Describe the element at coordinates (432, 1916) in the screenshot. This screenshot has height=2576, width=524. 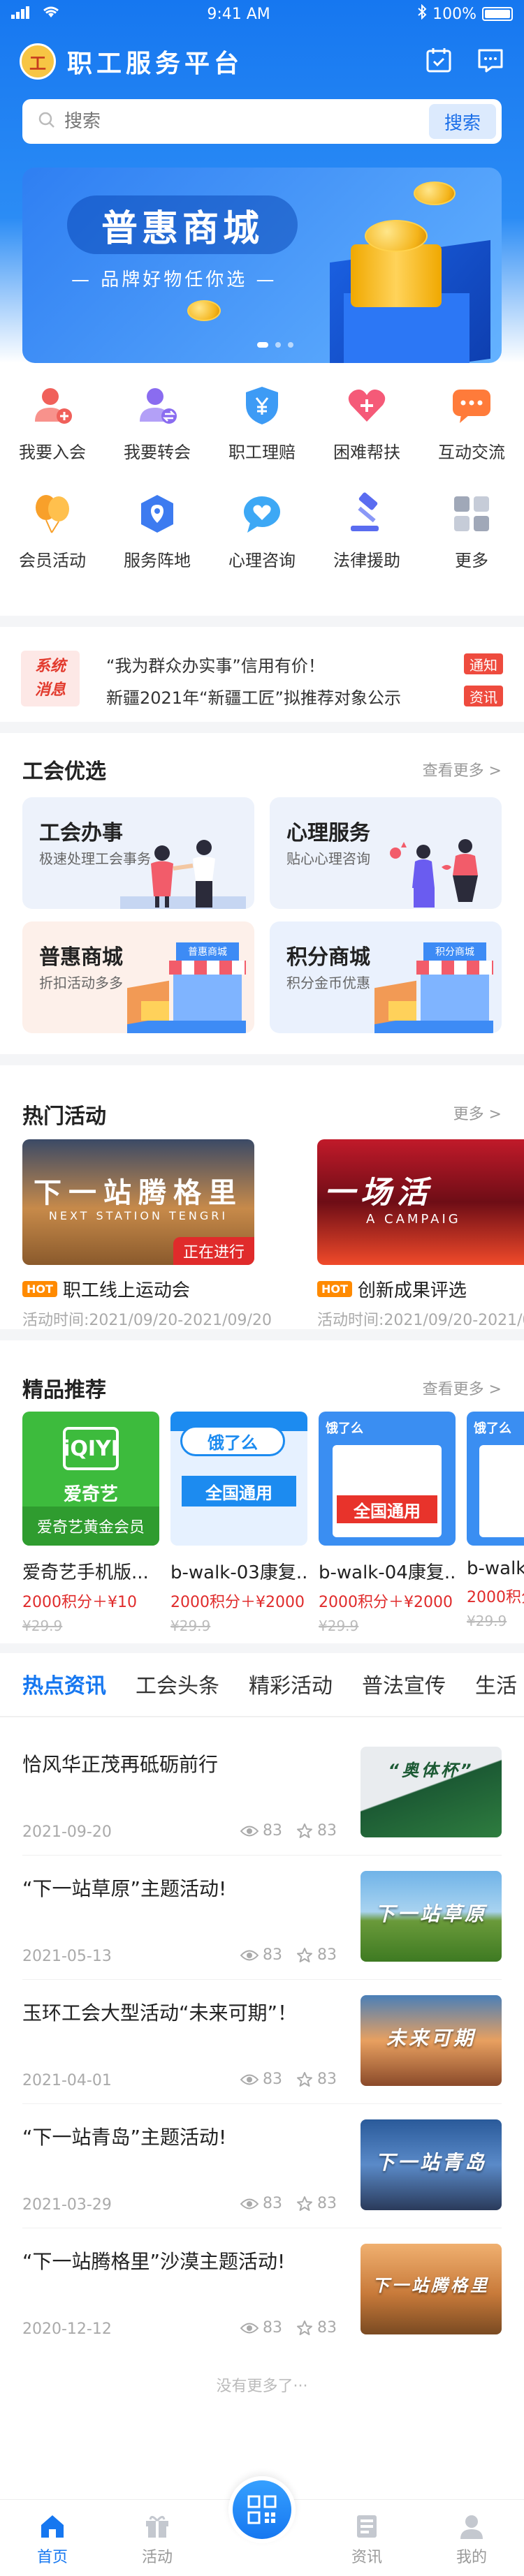
I see `news-image: 下一站草原` at that location.